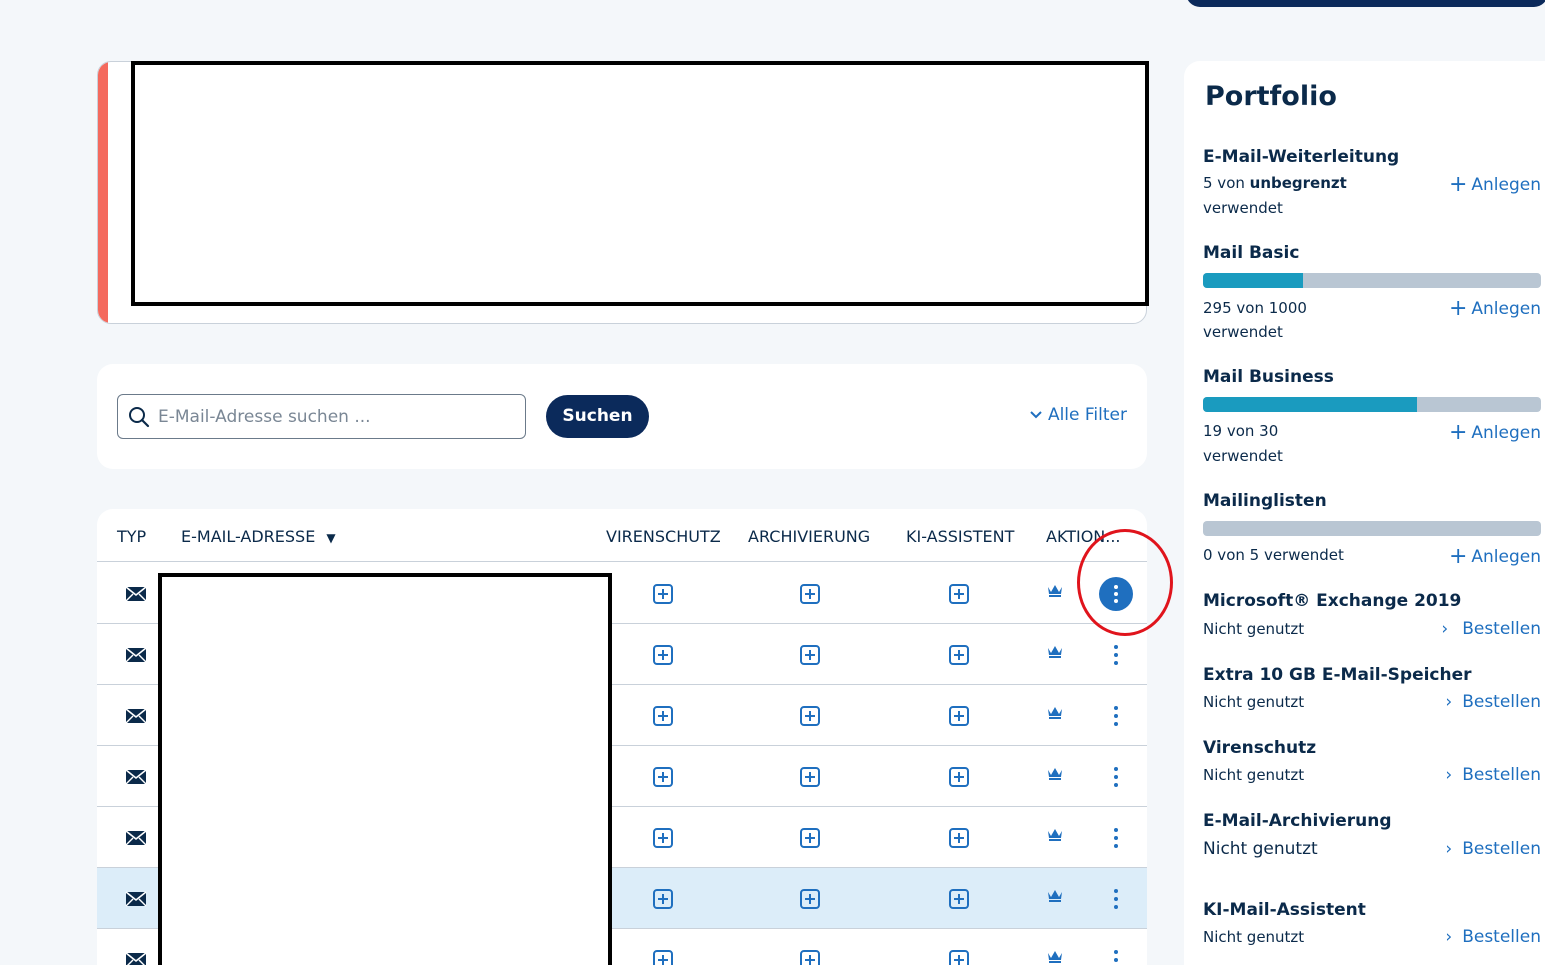  I want to click on header-typ: TYP, so click(131, 536).